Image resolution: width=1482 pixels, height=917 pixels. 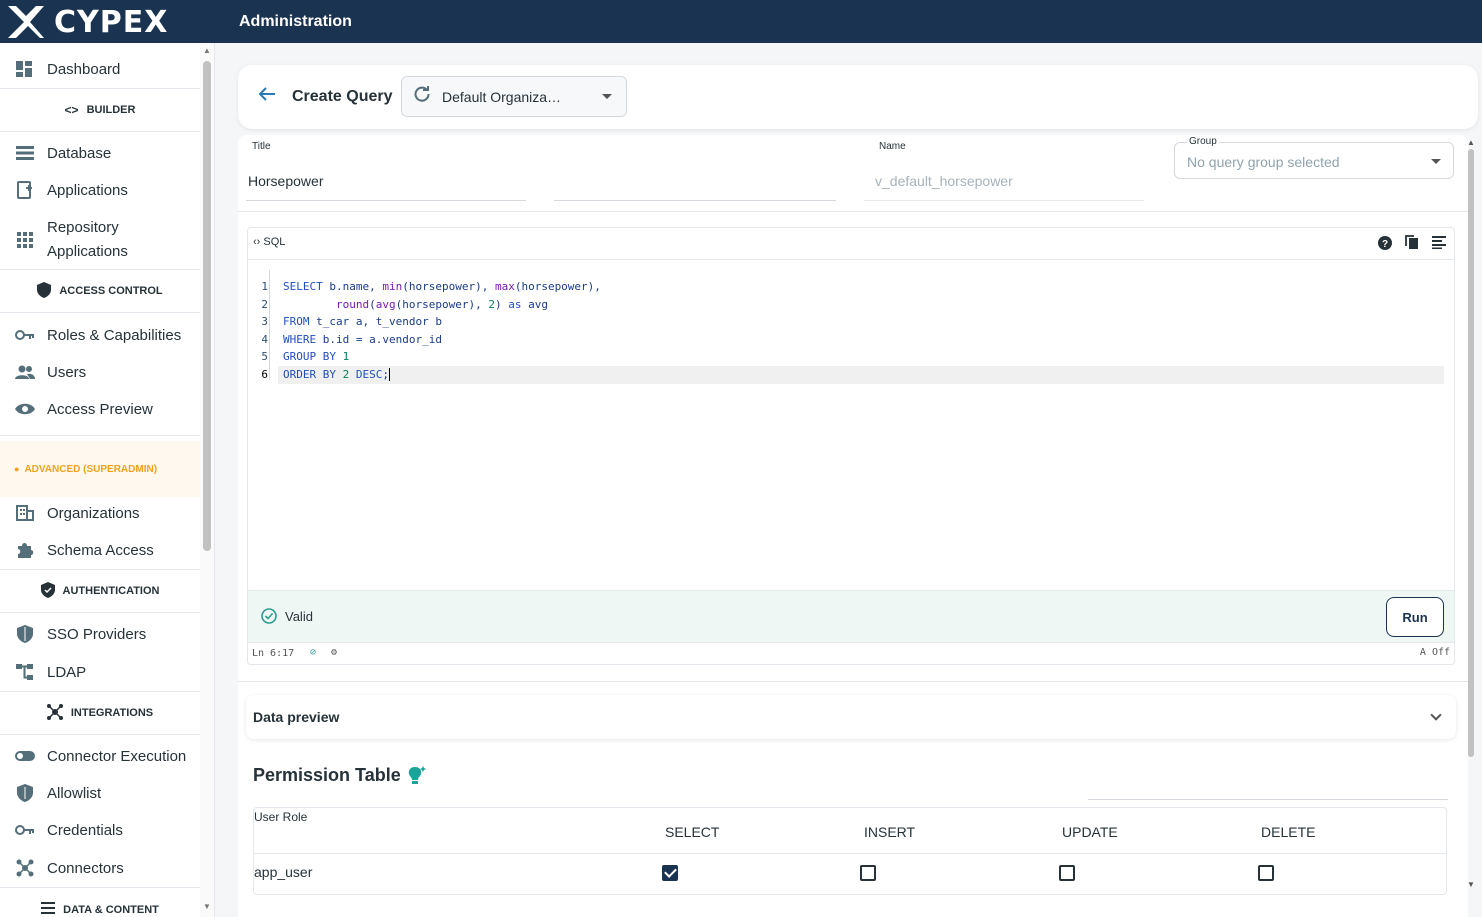 I want to click on autocomplete-toggle: A Off, so click(x=1435, y=652).